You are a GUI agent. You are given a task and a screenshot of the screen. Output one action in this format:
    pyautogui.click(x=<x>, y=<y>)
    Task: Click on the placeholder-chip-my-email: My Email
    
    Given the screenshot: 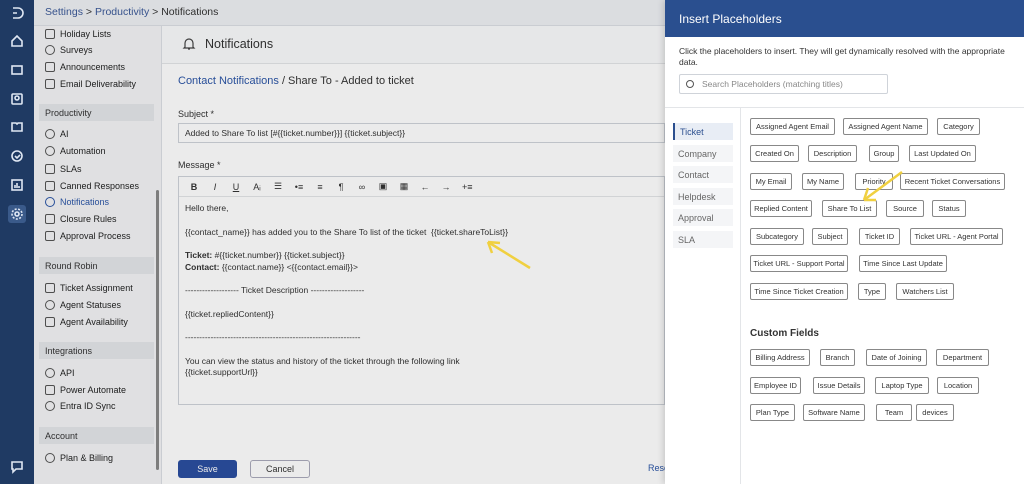 What is the action you would take?
    pyautogui.click(x=771, y=181)
    